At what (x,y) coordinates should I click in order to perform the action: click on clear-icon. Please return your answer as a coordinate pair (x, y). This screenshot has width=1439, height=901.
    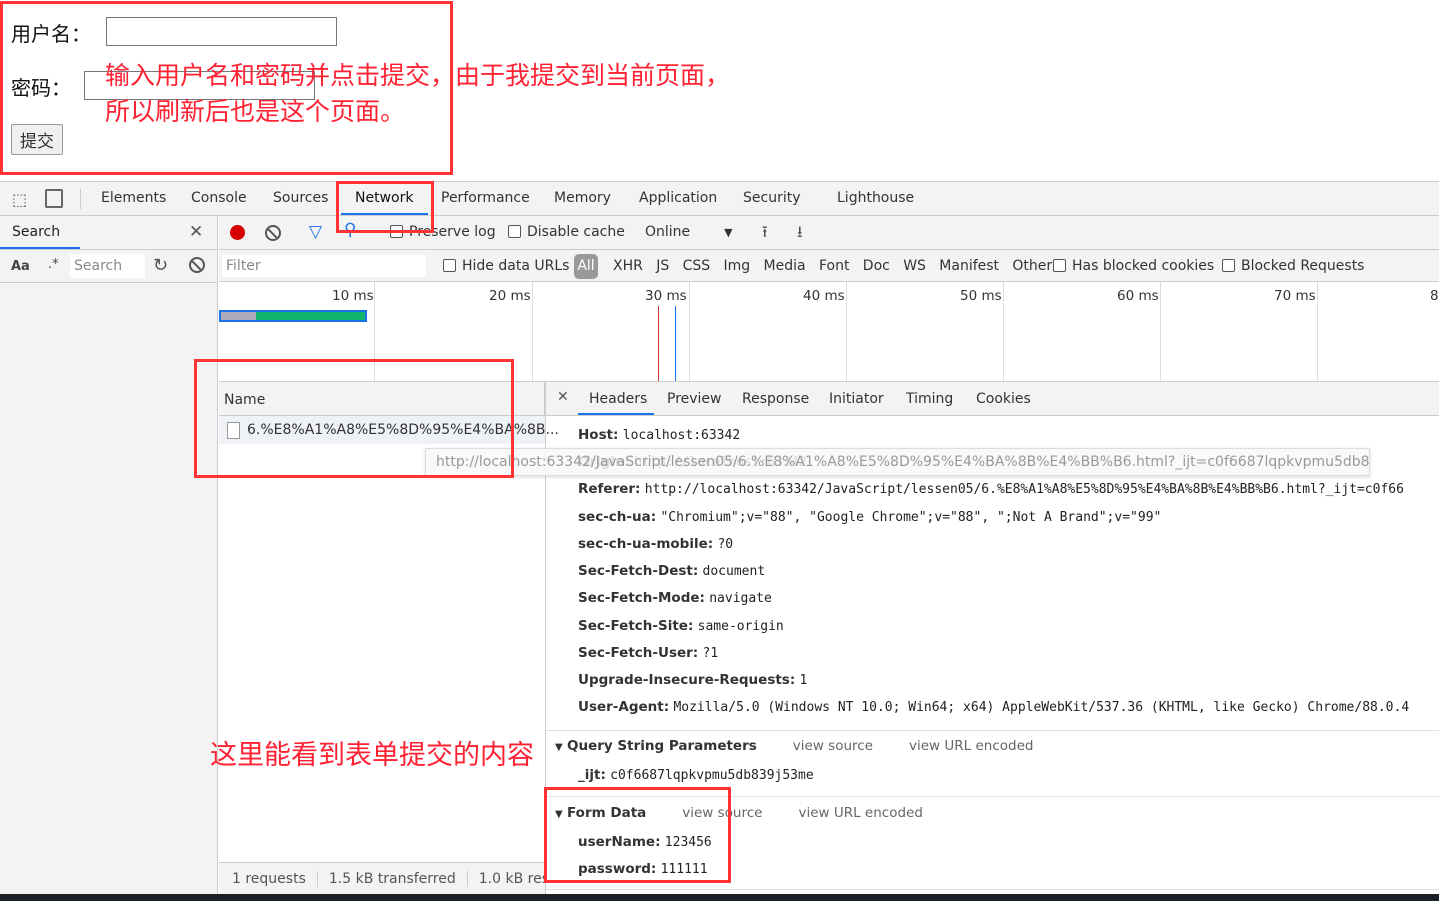
    Looking at the image, I should click on (197, 265).